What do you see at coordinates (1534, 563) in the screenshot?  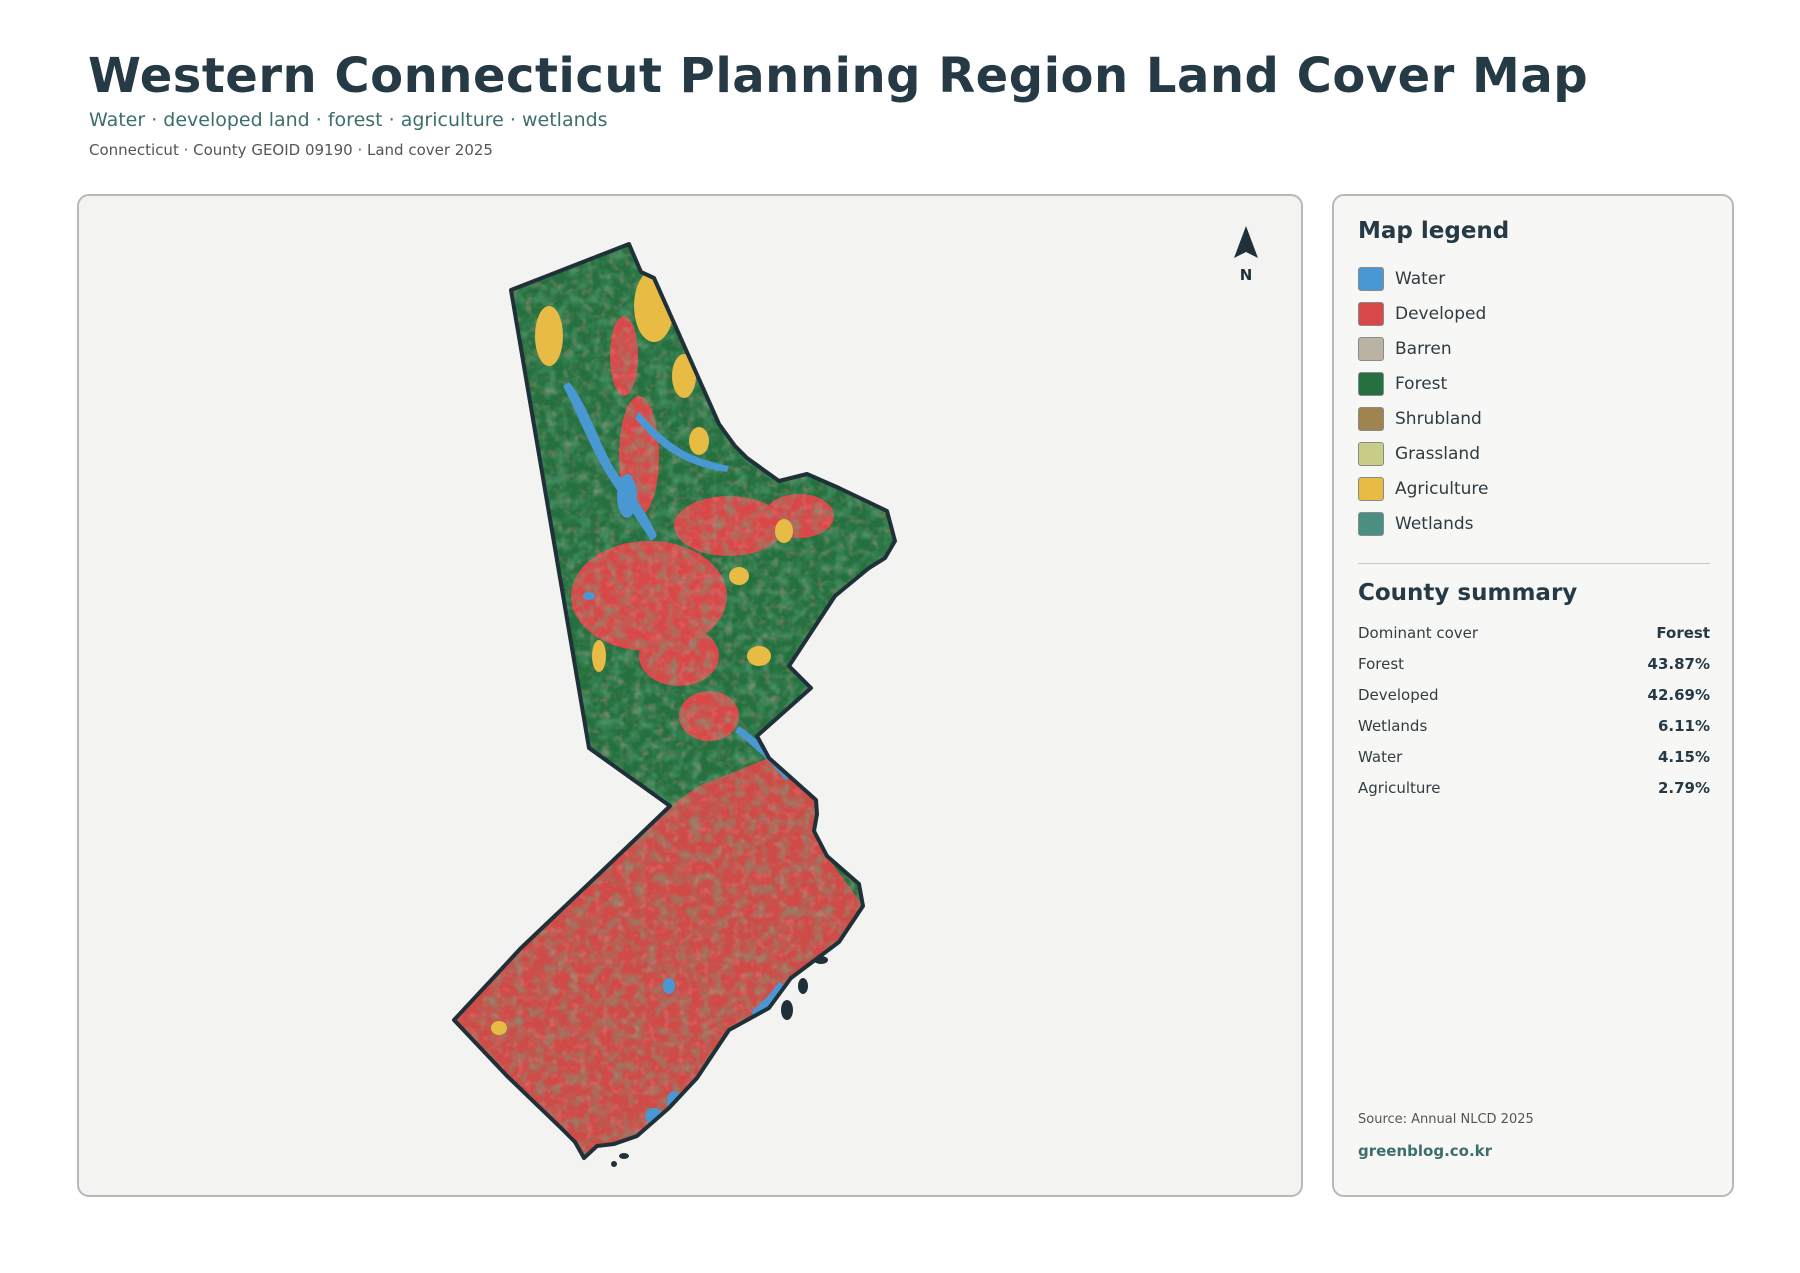 I see `legend-divider` at bounding box center [1534, 563].